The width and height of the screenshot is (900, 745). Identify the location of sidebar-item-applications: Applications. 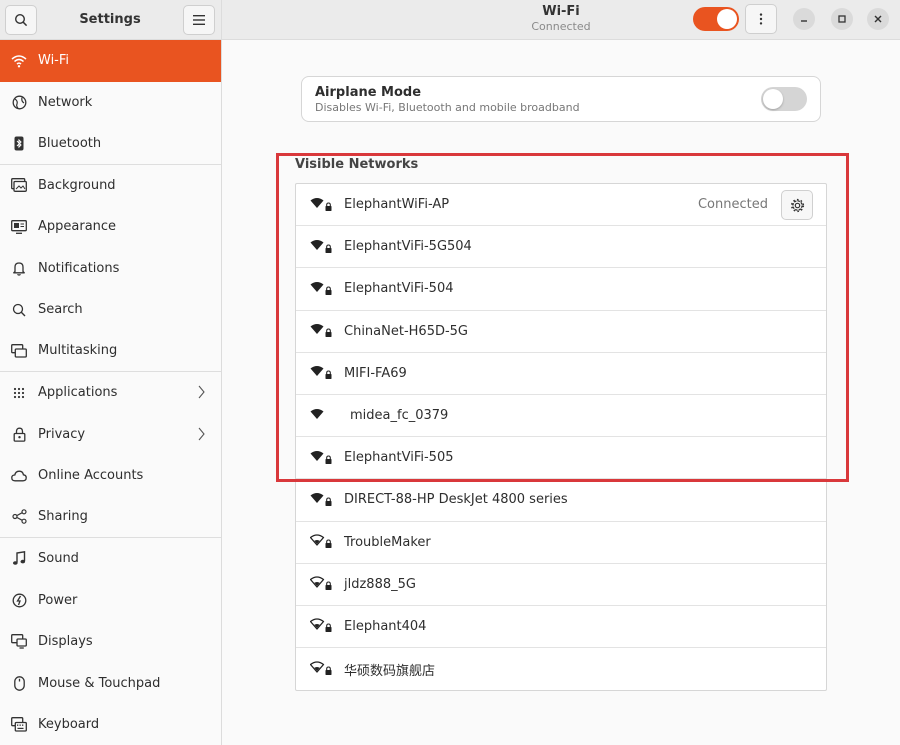
(110, 393).